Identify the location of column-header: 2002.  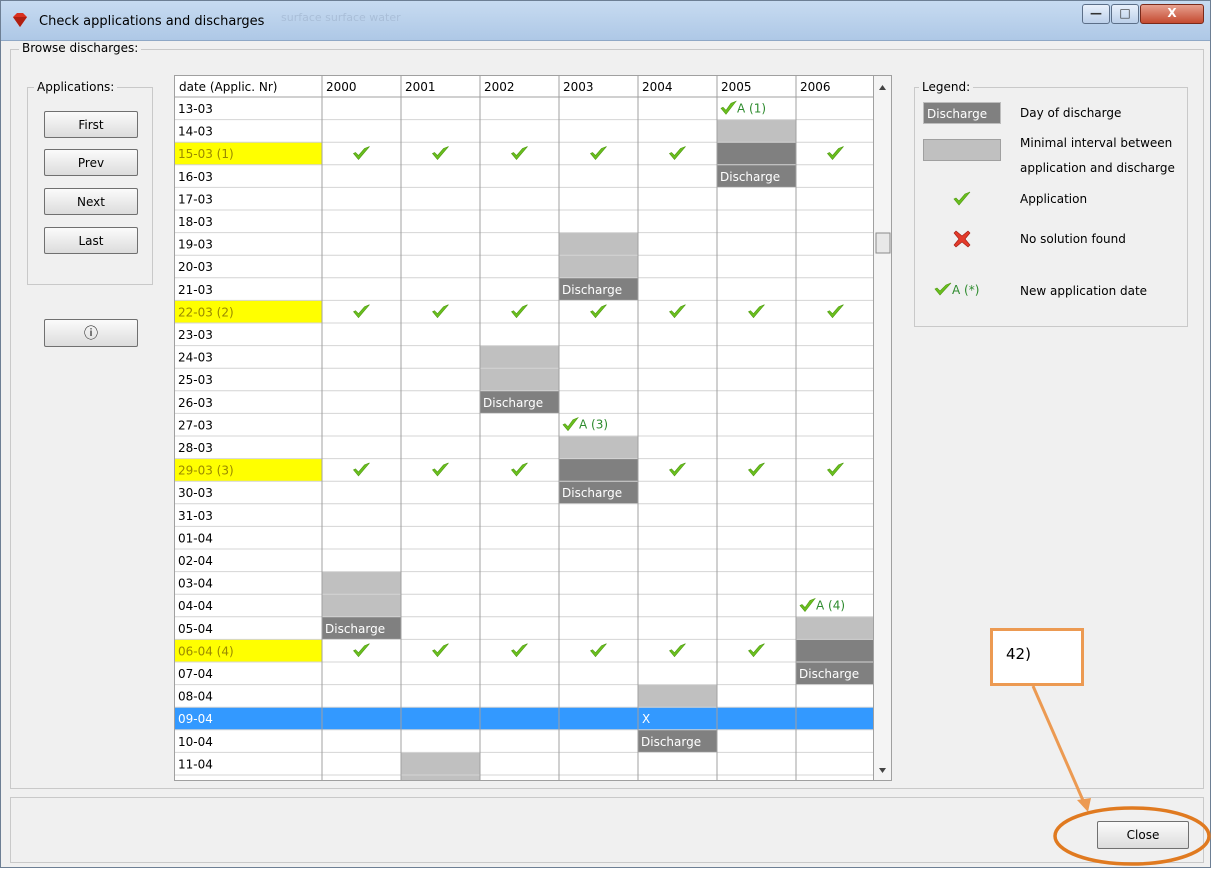
(499, 87).